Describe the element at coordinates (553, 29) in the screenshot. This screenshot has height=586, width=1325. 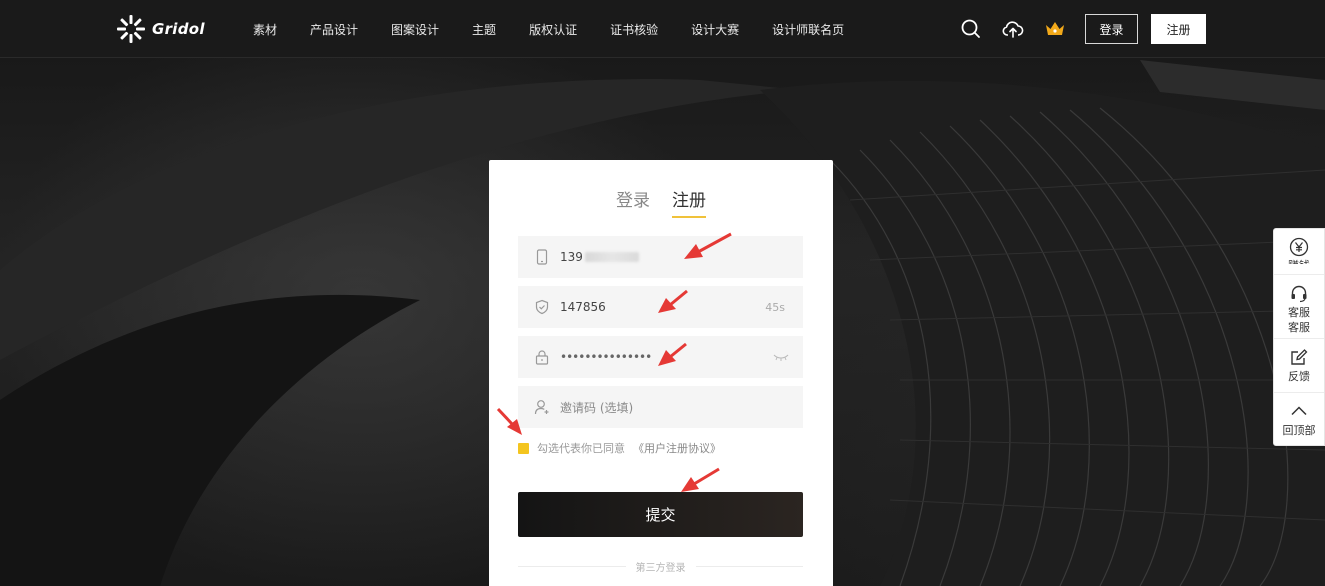
I see `nav-item-copyright: 版权认证` at that location.